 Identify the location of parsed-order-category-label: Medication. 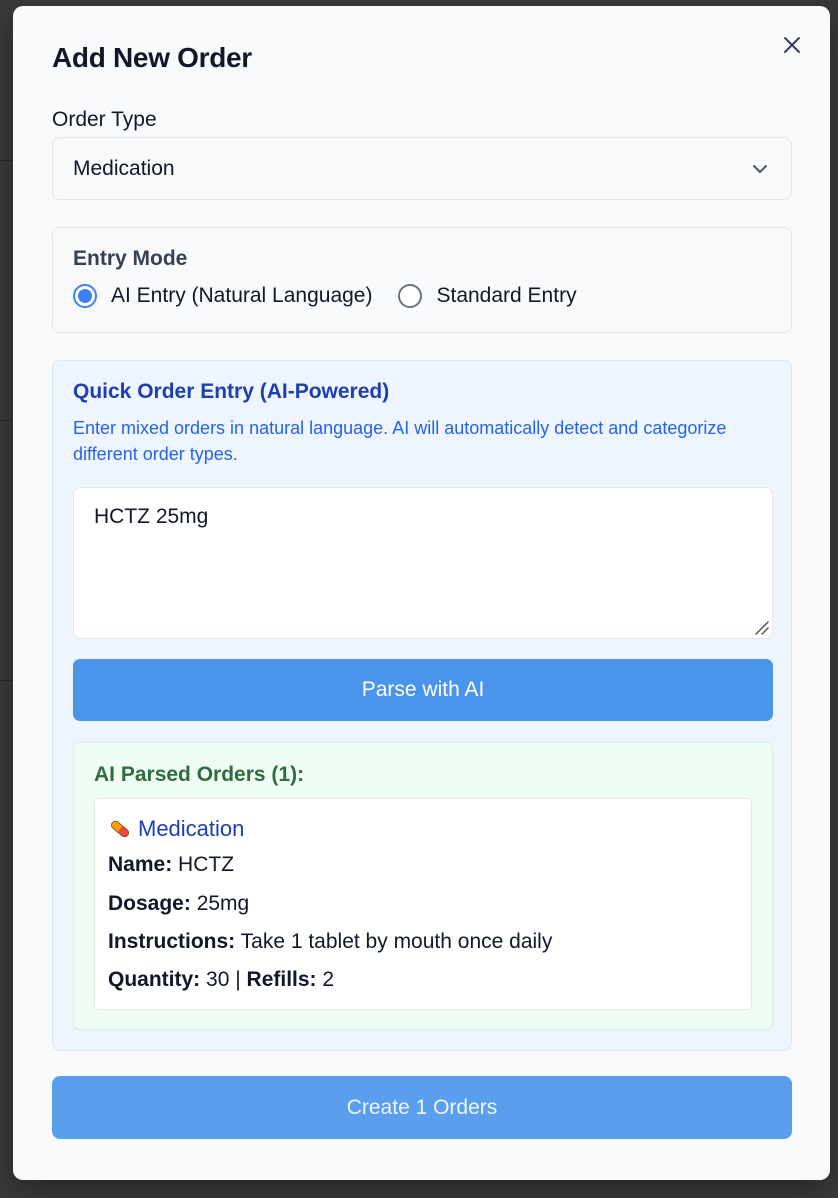
(191, 828).